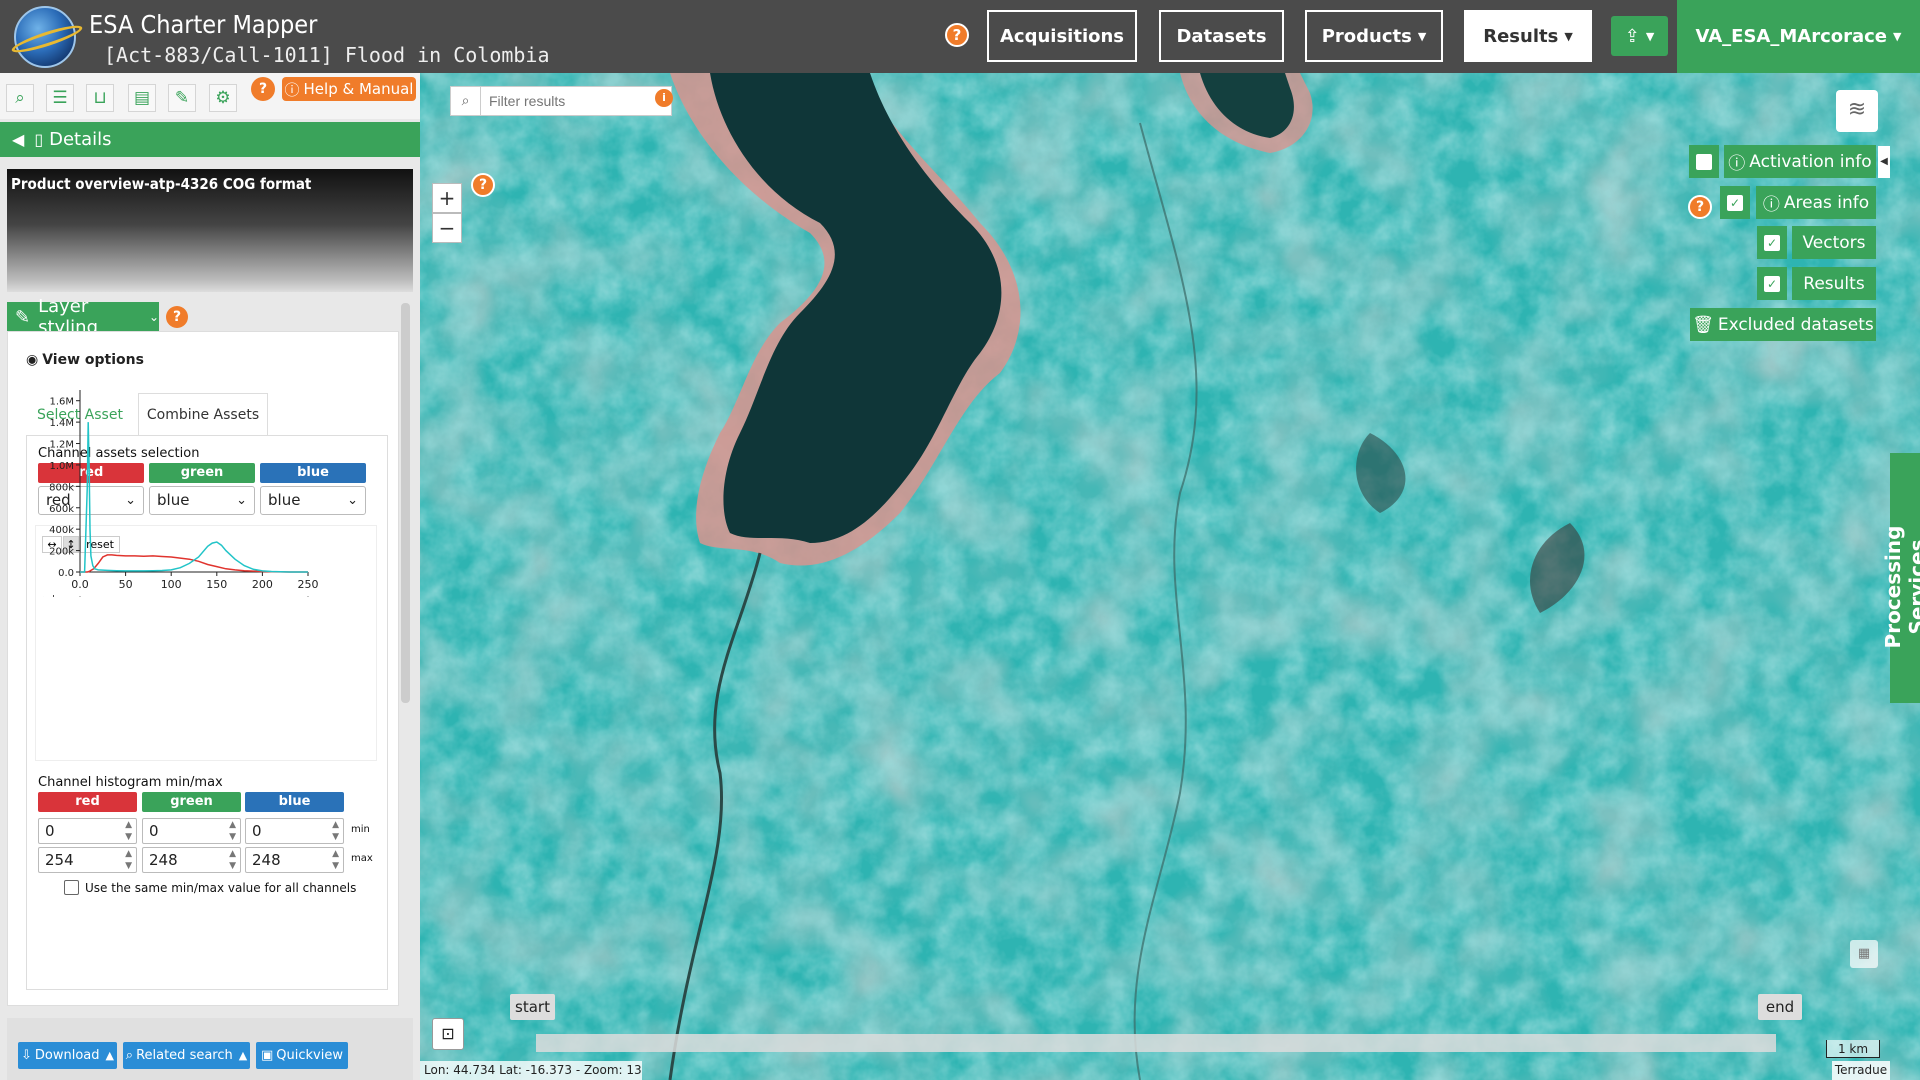 The height and width of the screenshot is (1080, 1920). What do you see at coordinates (100, 98) in the screenshot?
I see `basket-icon: ⊔` at bounding box center [100, 98].